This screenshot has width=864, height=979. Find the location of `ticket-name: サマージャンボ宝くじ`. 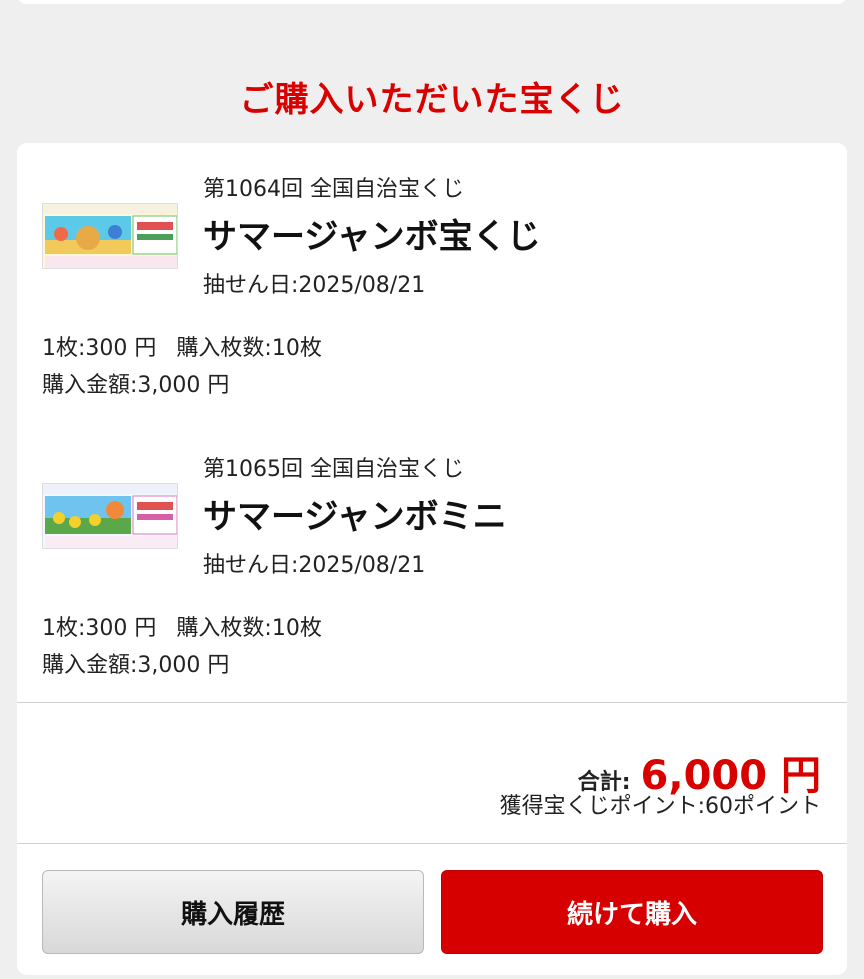

ticket-name: サマージャンボ宝くじ is located at coordinates (372, 237).